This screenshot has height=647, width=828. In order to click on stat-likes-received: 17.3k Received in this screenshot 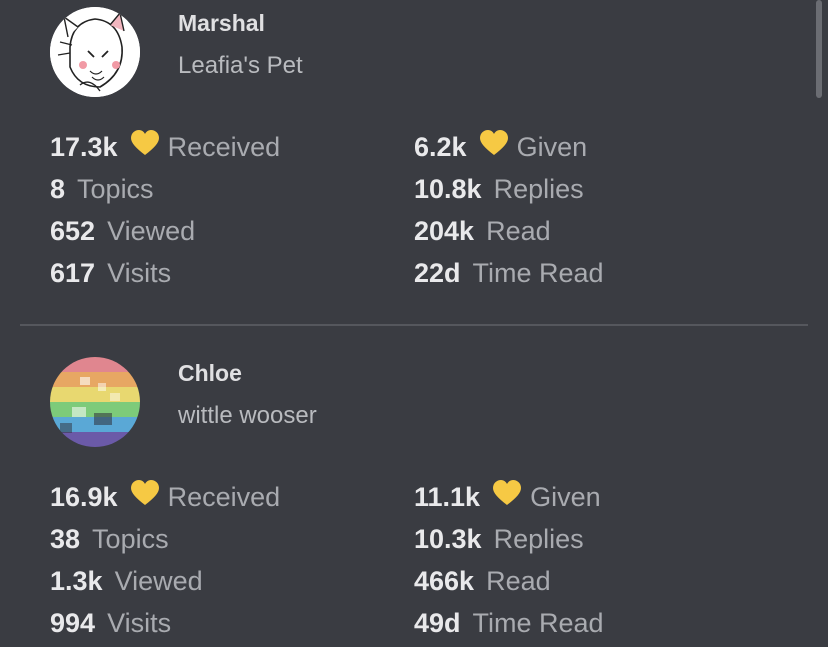, I will do `click(165, 149)`.